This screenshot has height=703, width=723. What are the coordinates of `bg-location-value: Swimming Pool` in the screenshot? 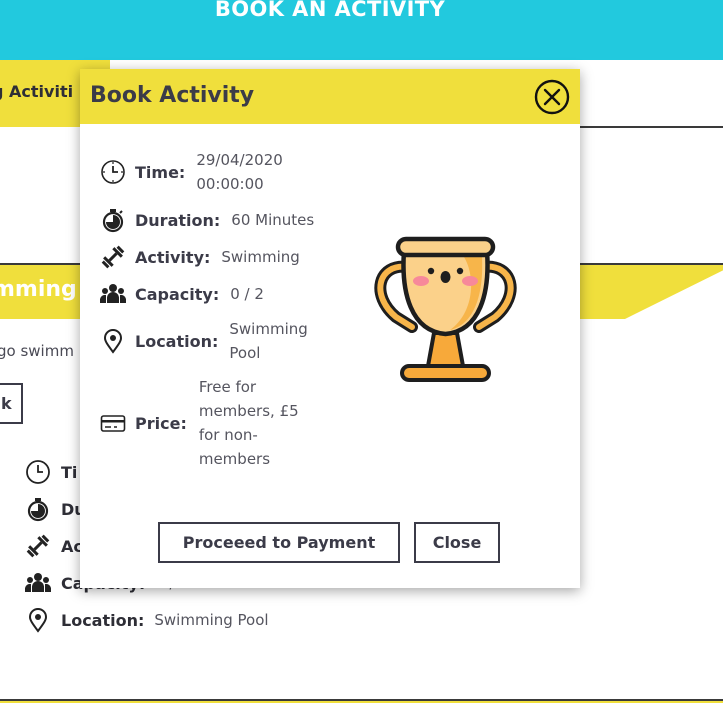 It's located at (211, 620).